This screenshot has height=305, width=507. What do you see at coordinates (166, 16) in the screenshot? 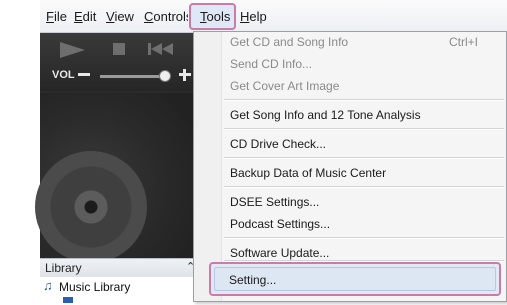
I see `menu-controls: Controls` at bounding box center [166, 16].